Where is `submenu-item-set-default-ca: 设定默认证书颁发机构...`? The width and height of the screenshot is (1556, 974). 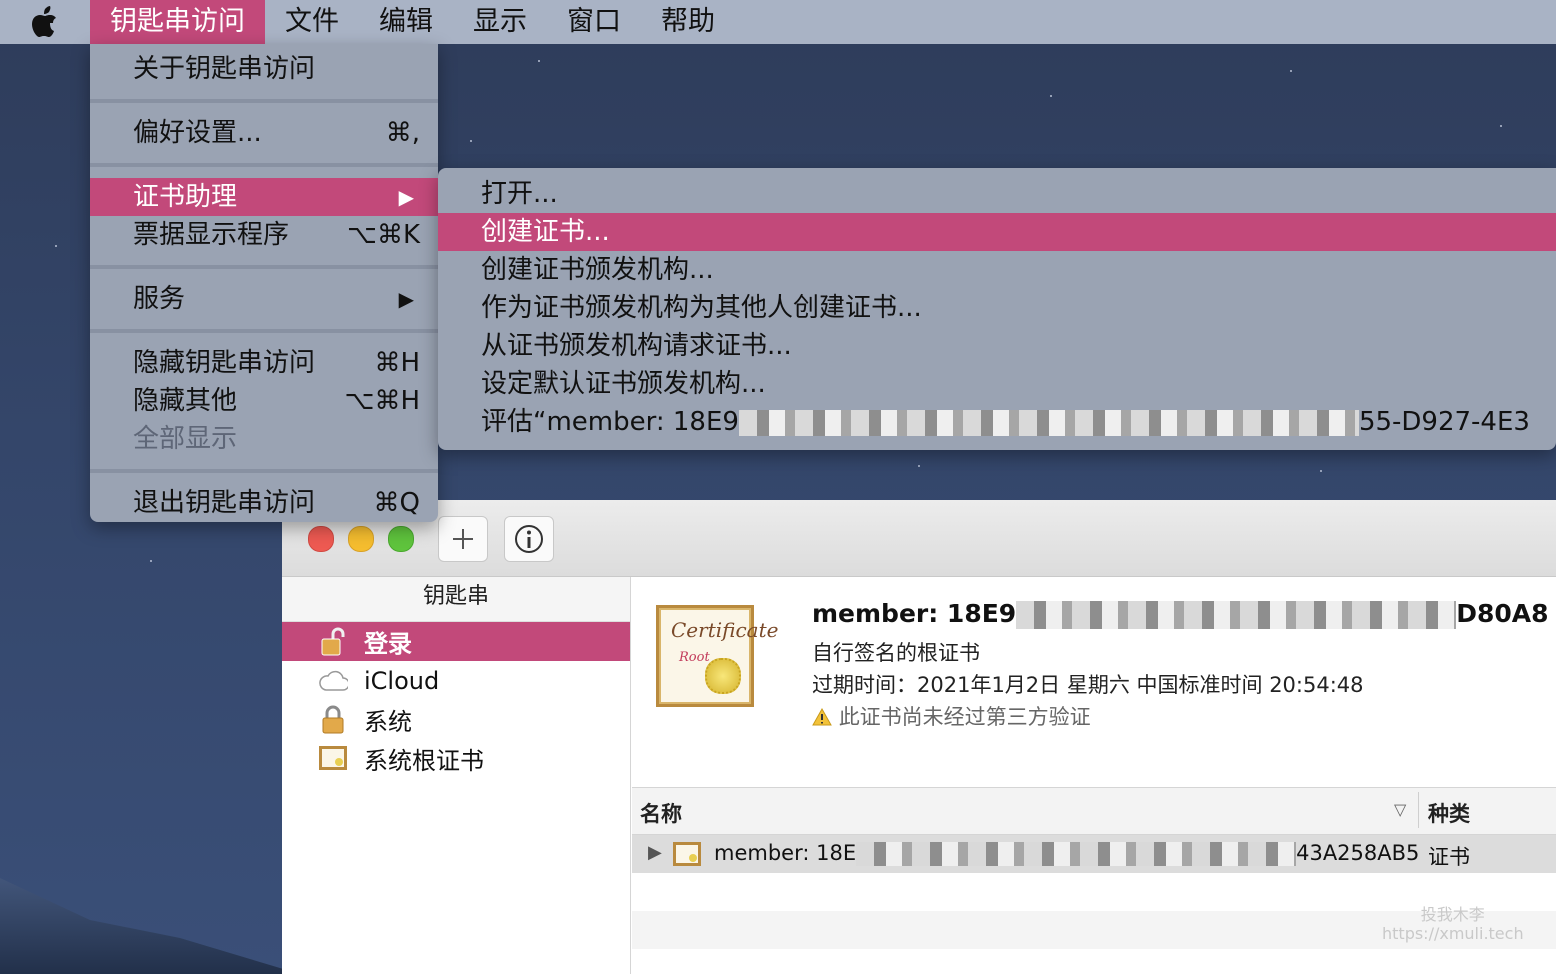
submenu-item-set-default-ca: 设定默认证书颁发机构... is located at coordinates (997, 384).